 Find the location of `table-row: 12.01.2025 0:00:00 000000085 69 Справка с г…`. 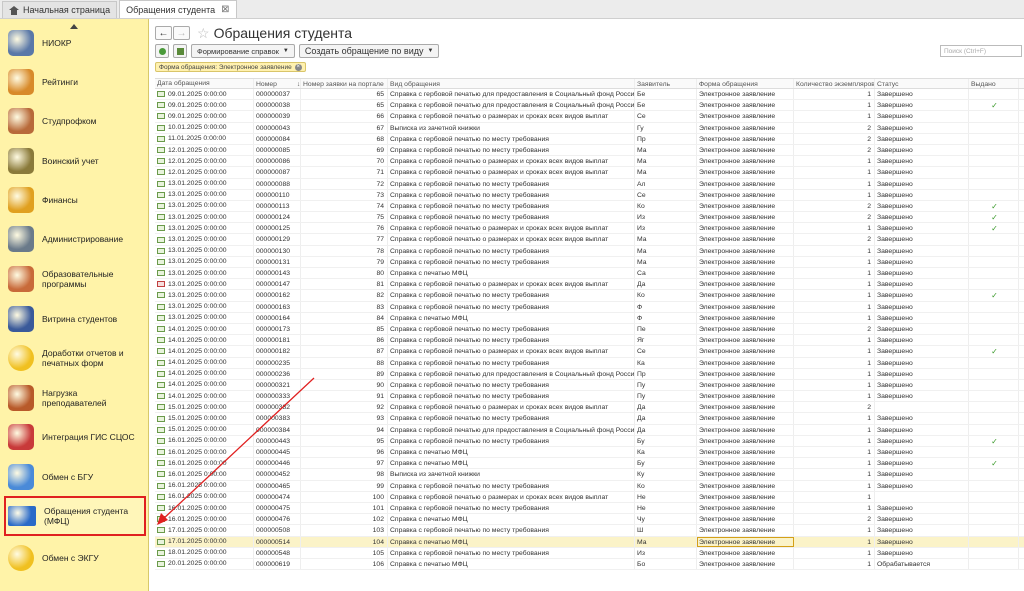

table-row: 12.01.2025 0:00:00 000000085 69 Справка с г… is located at coordinates (589, 150).